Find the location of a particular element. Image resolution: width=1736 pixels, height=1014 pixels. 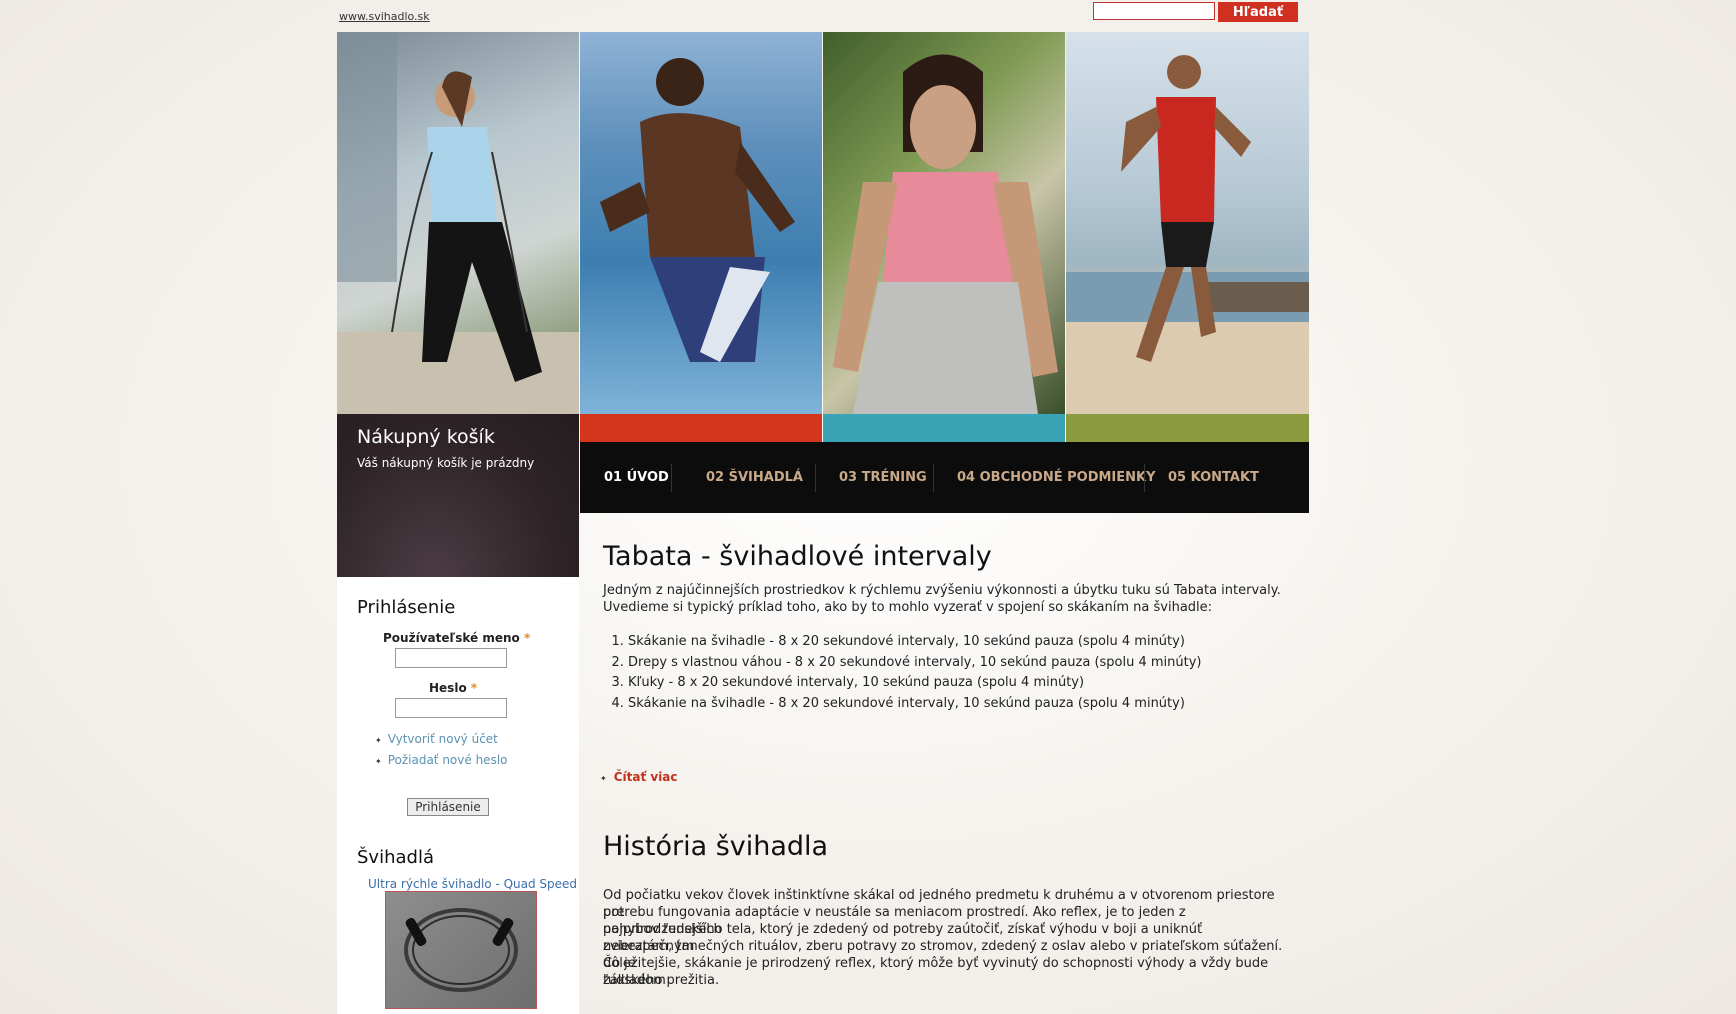

username-label: Používateľské meno * is located at coordinates (456, 638).